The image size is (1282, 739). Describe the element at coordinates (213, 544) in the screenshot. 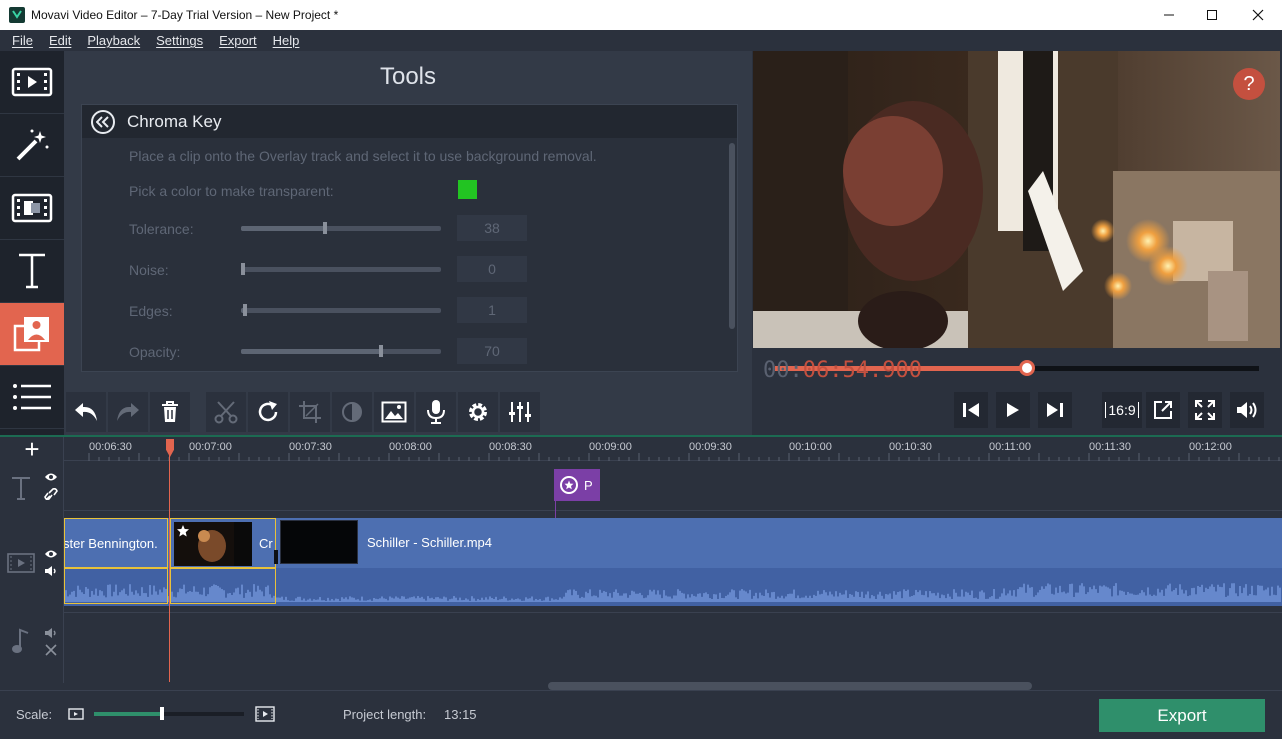

I see `video-clip-2-thumbnail` at that location.